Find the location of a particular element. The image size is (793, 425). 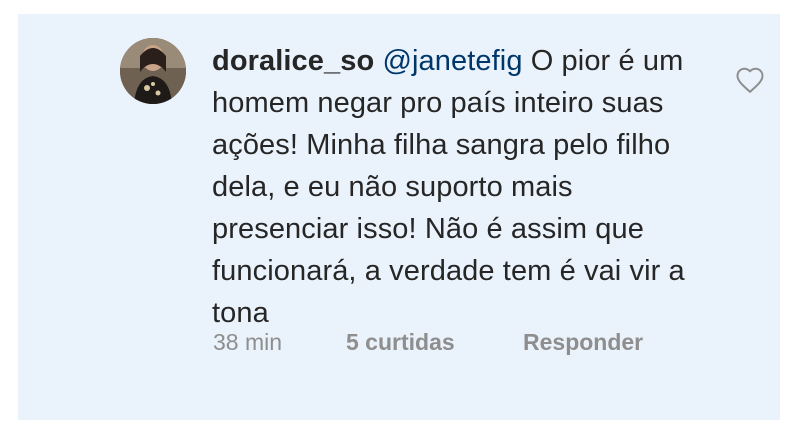

reply-button: Responder is located at coordinates (588, 342).